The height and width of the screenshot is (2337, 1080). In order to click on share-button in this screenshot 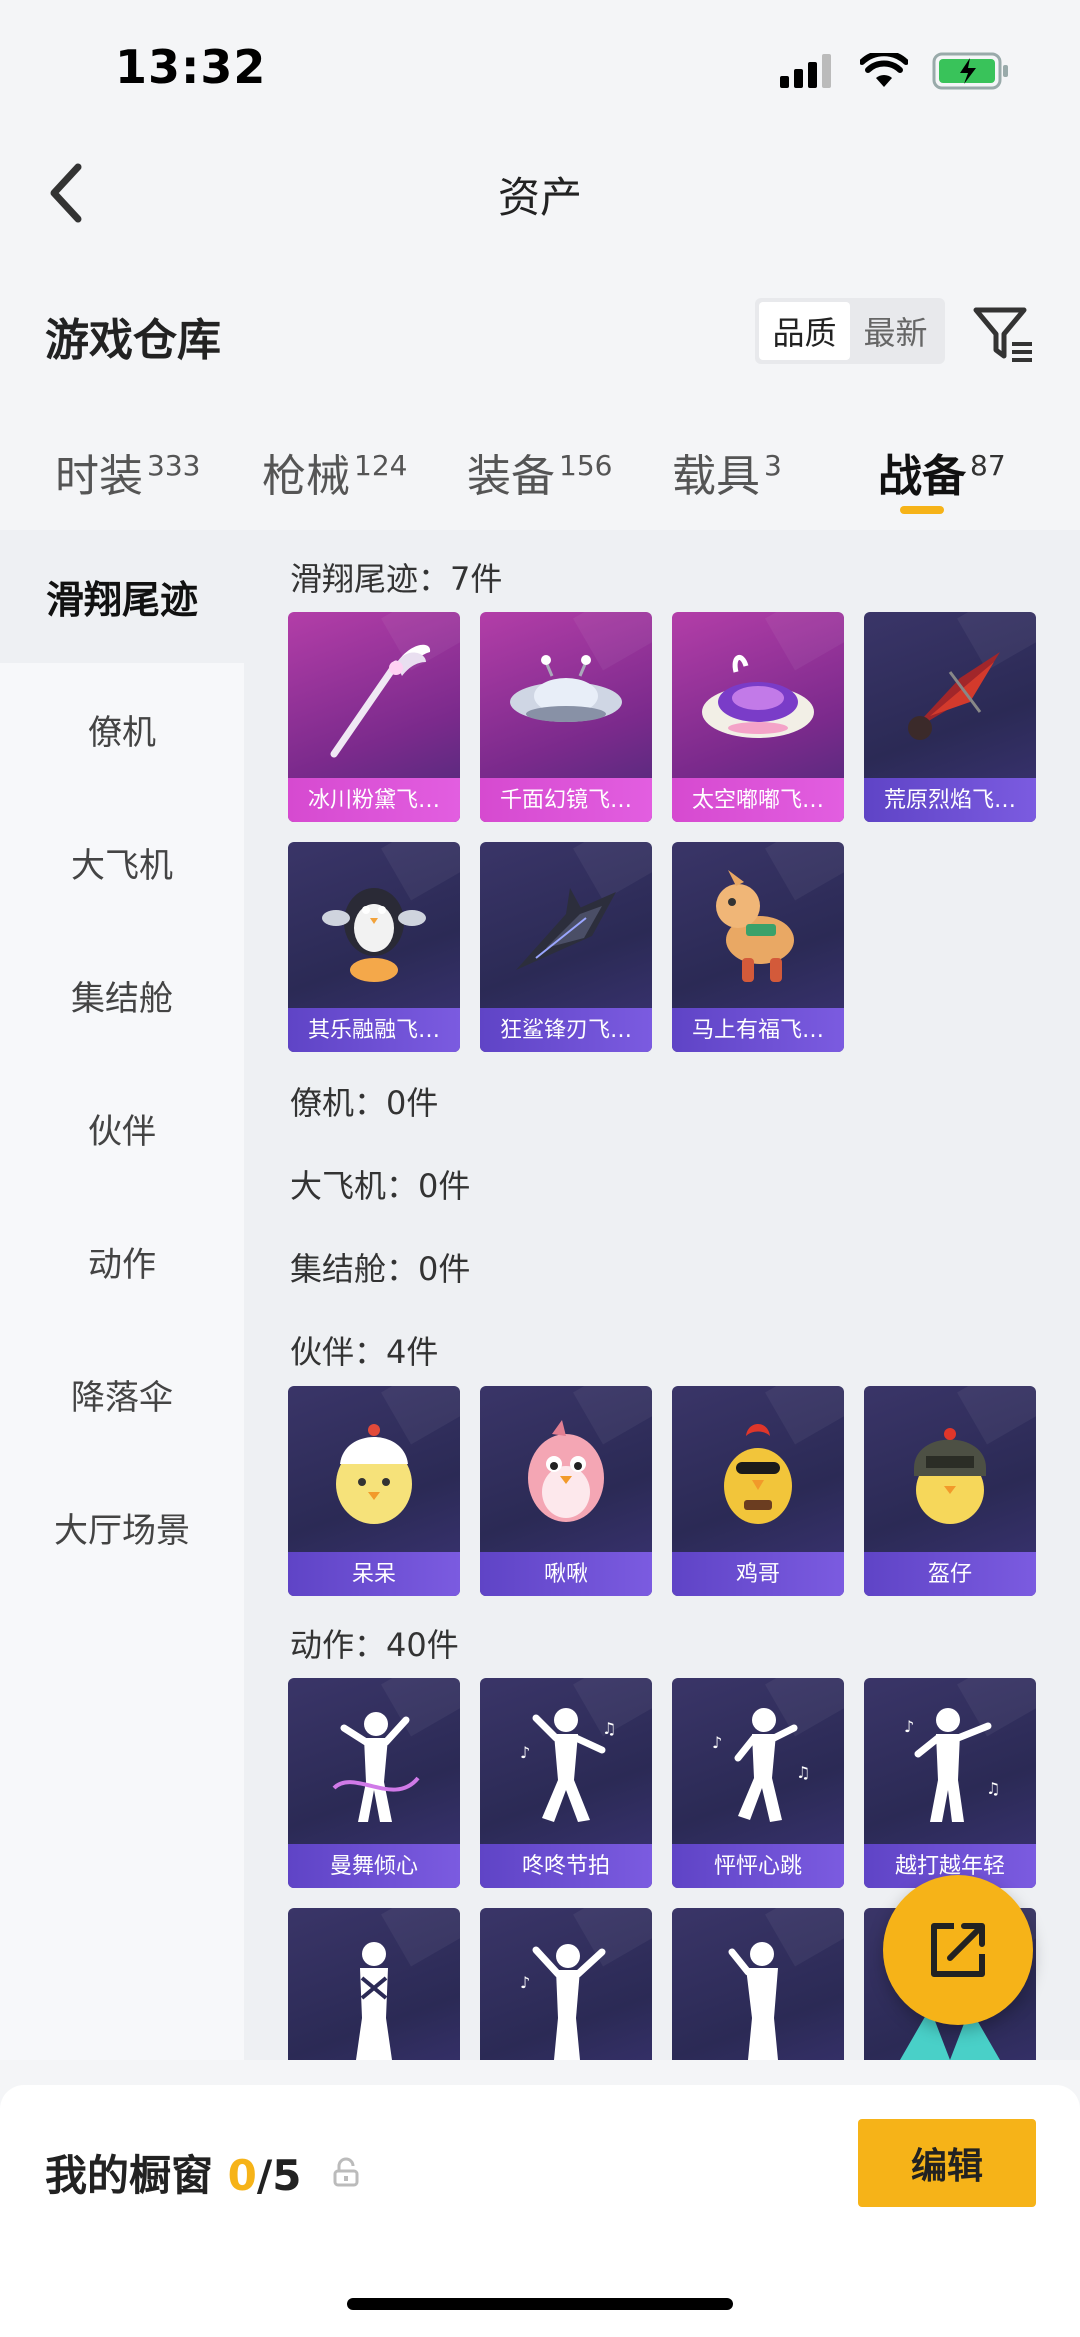, I will do `click(958, 1950)`.